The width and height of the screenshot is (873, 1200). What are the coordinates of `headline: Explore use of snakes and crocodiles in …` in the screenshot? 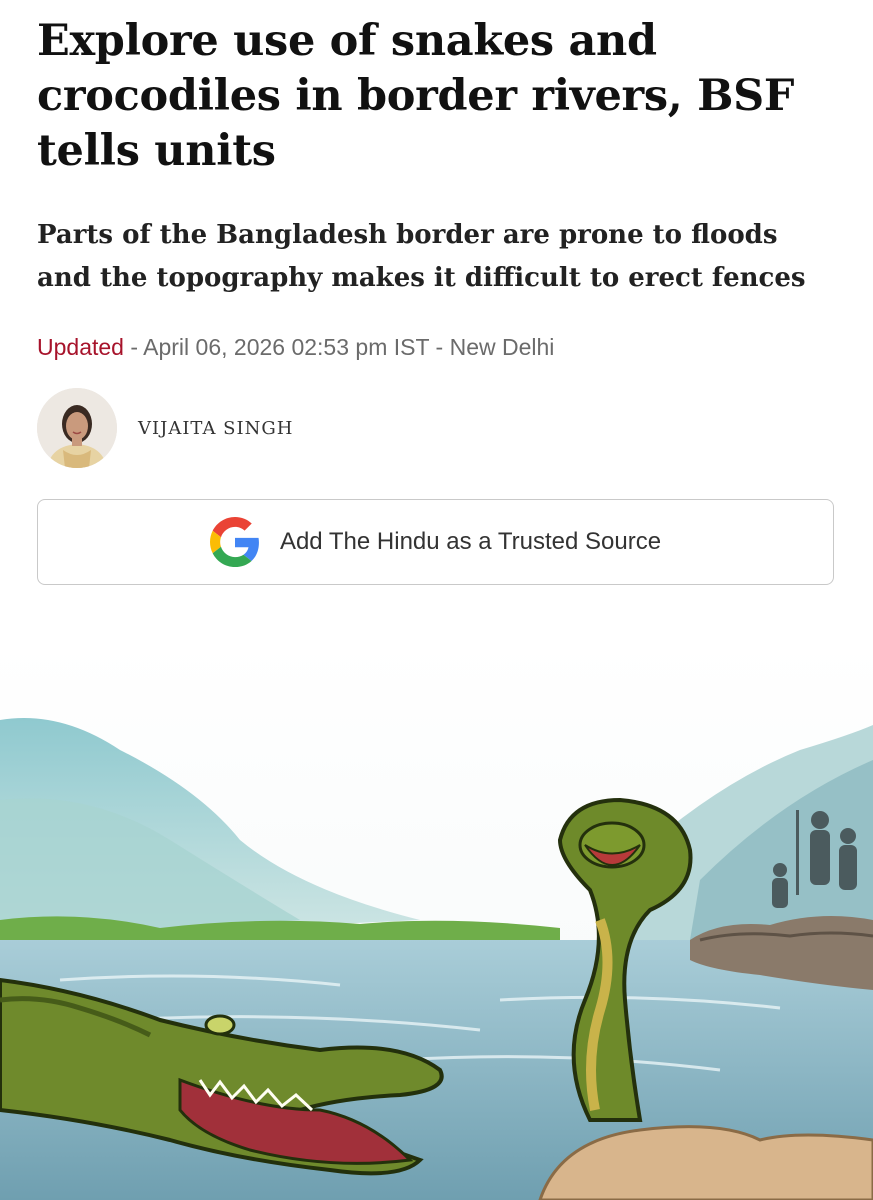 It's located at (416, 96).